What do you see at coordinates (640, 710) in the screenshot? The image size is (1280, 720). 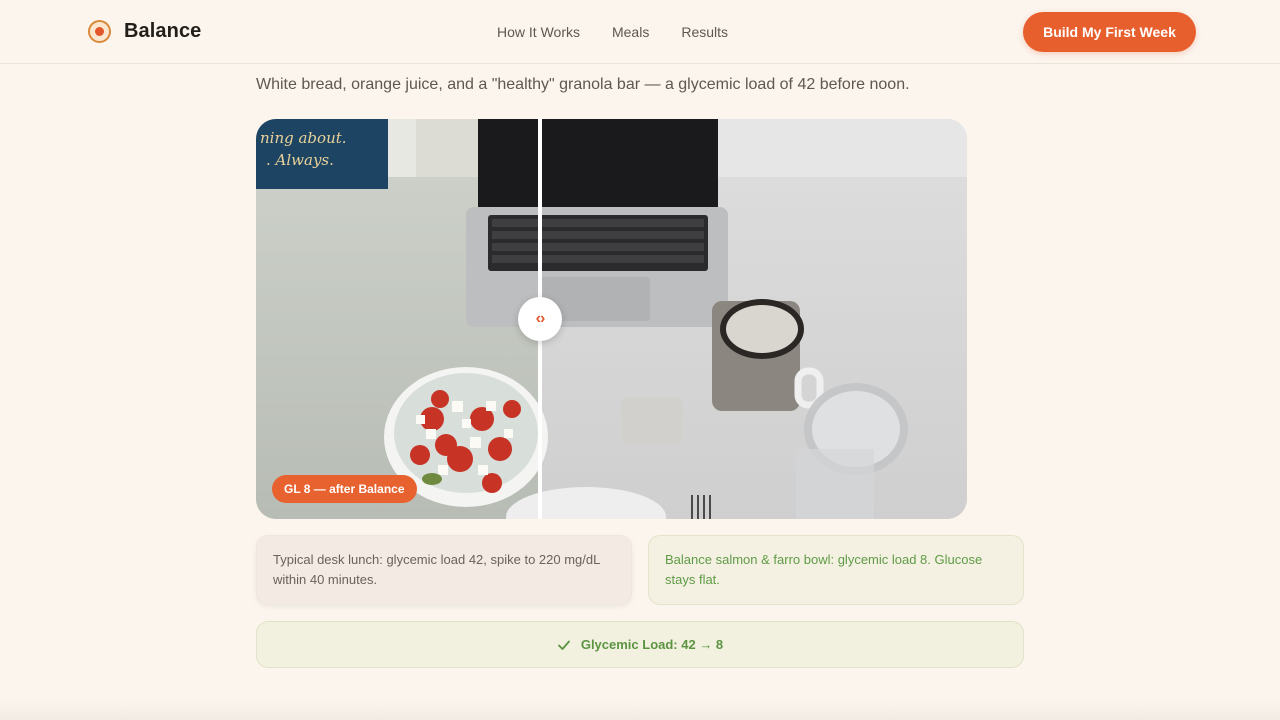 I see `page-bottom-fade` at bounding box center [640, 710].